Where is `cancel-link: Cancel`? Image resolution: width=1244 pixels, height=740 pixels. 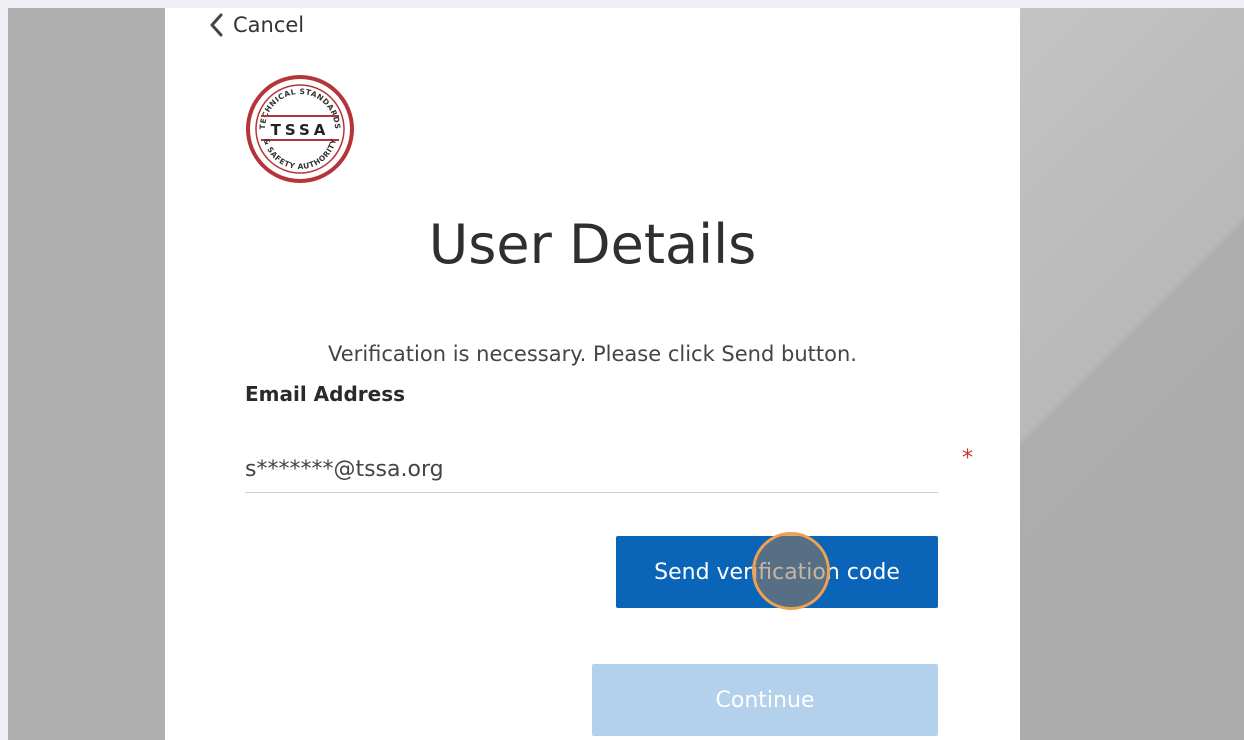
cancel-link: Cancel is located at coordinates (256, 25).